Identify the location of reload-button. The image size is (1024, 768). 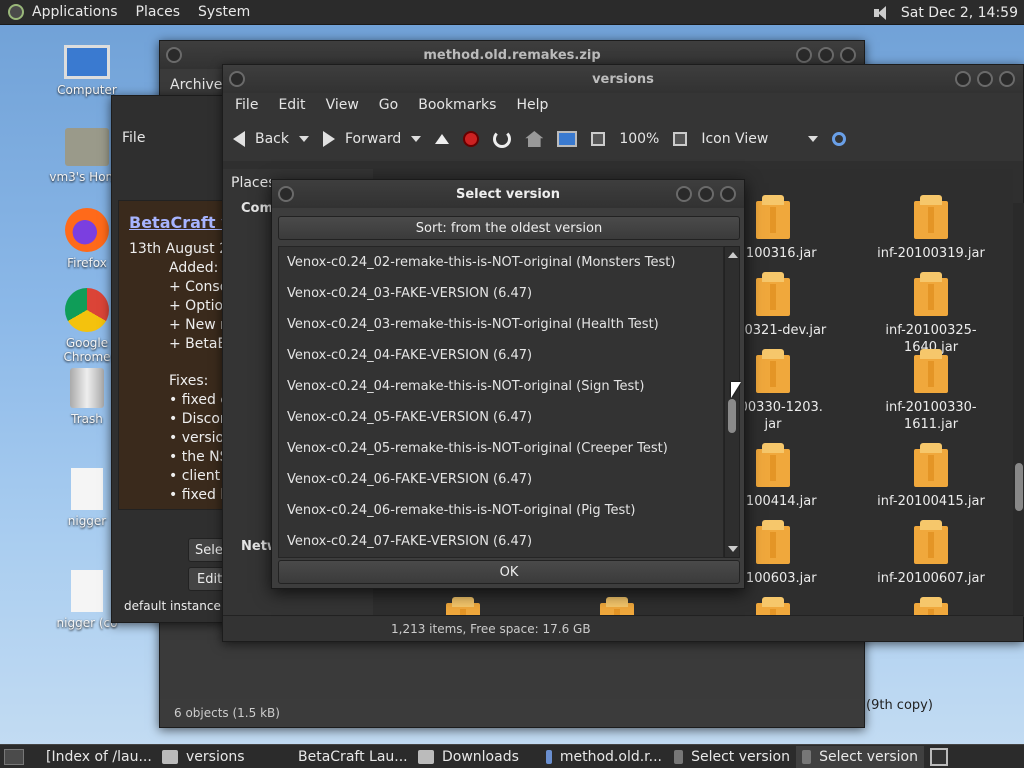
(502, 139).